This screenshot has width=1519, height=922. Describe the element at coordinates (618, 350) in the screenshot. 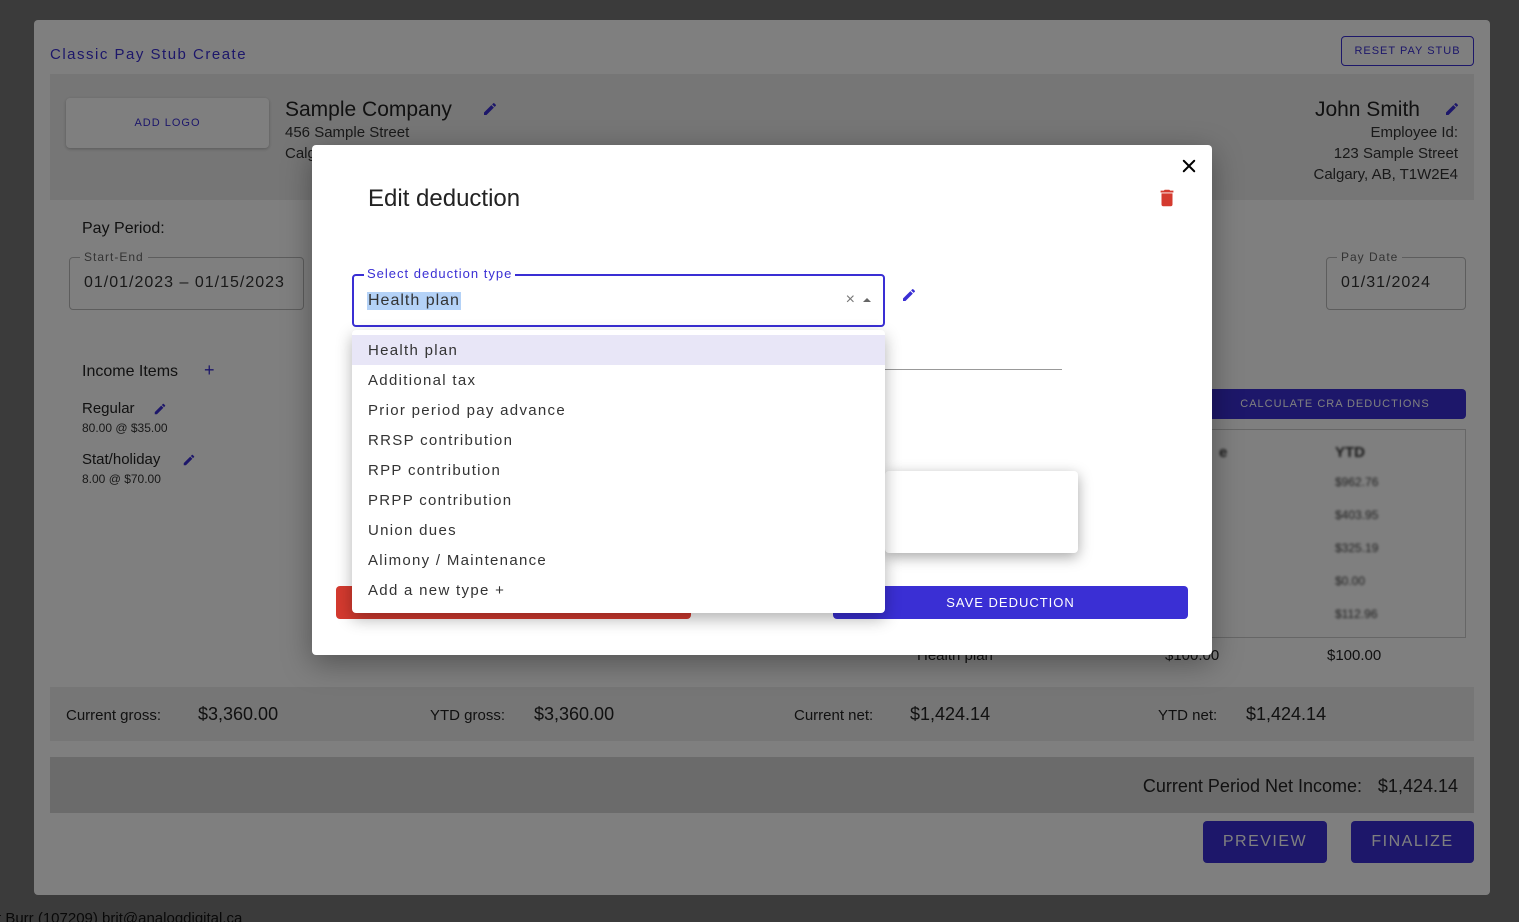

I see `dropdown-option: Health plan` at that location.